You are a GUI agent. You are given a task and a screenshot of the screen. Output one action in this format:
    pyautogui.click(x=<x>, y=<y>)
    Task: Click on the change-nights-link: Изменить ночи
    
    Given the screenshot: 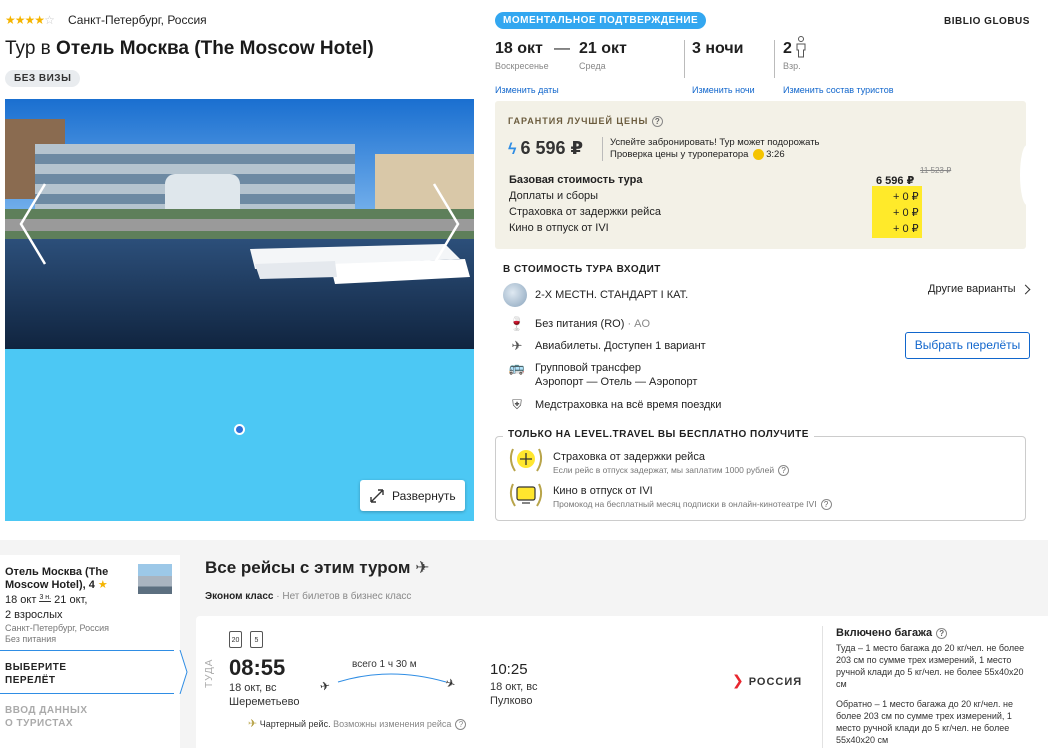 What is the action you would take?
    pyautogui.click(x=723, y=90)
    